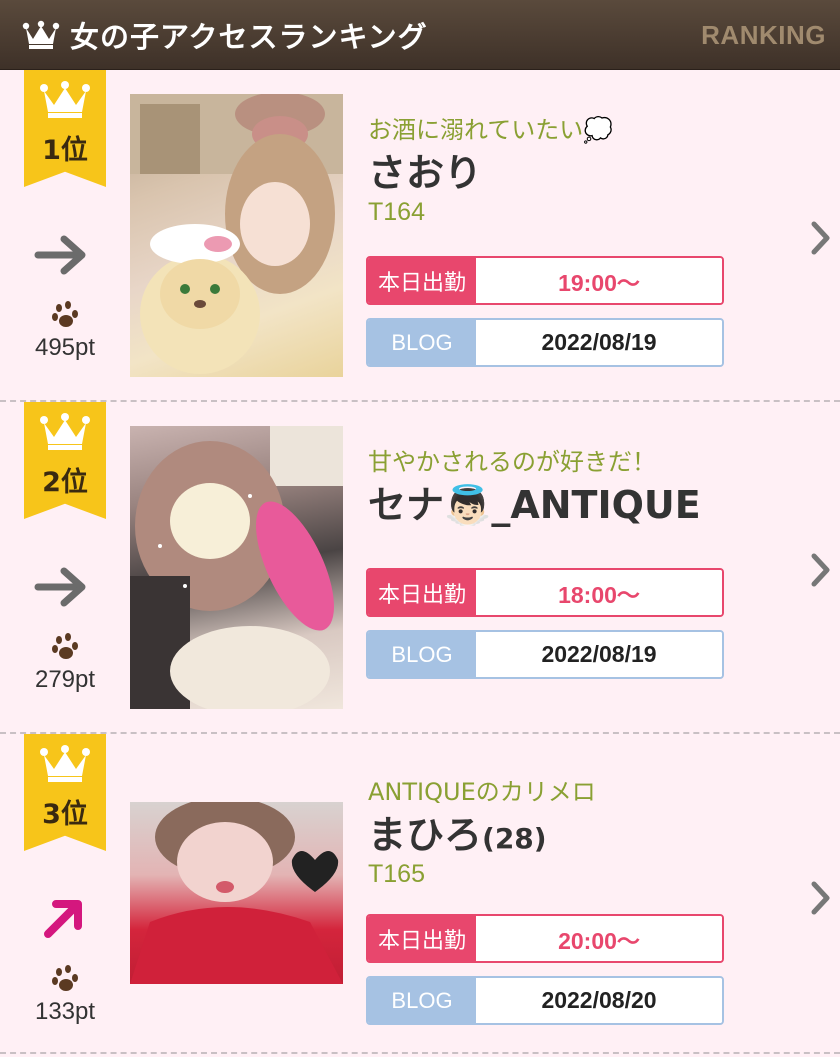 The width and height of the screenshot is (840, 1057). I want to click on ranking-header: 女の子アクセスランキング RANKING, so click(420, 35).